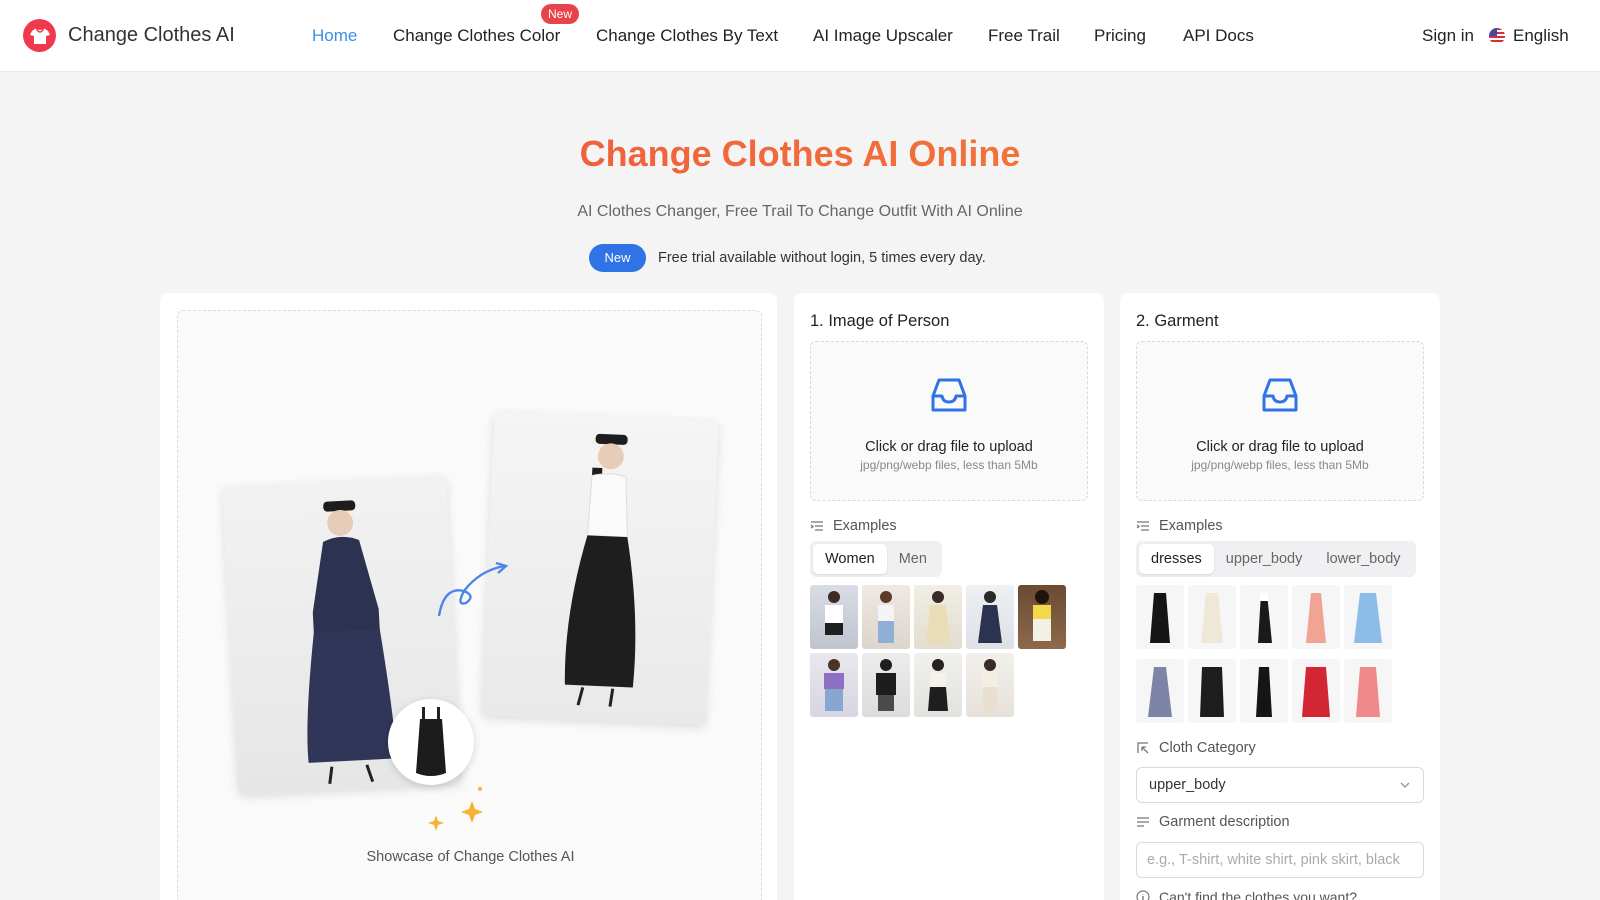 This screenshot has width=1600, height=900. What do you see at coordinates (431, 742) in the screenshot?
I see `garment-circle` at bounding box center [431, 742].